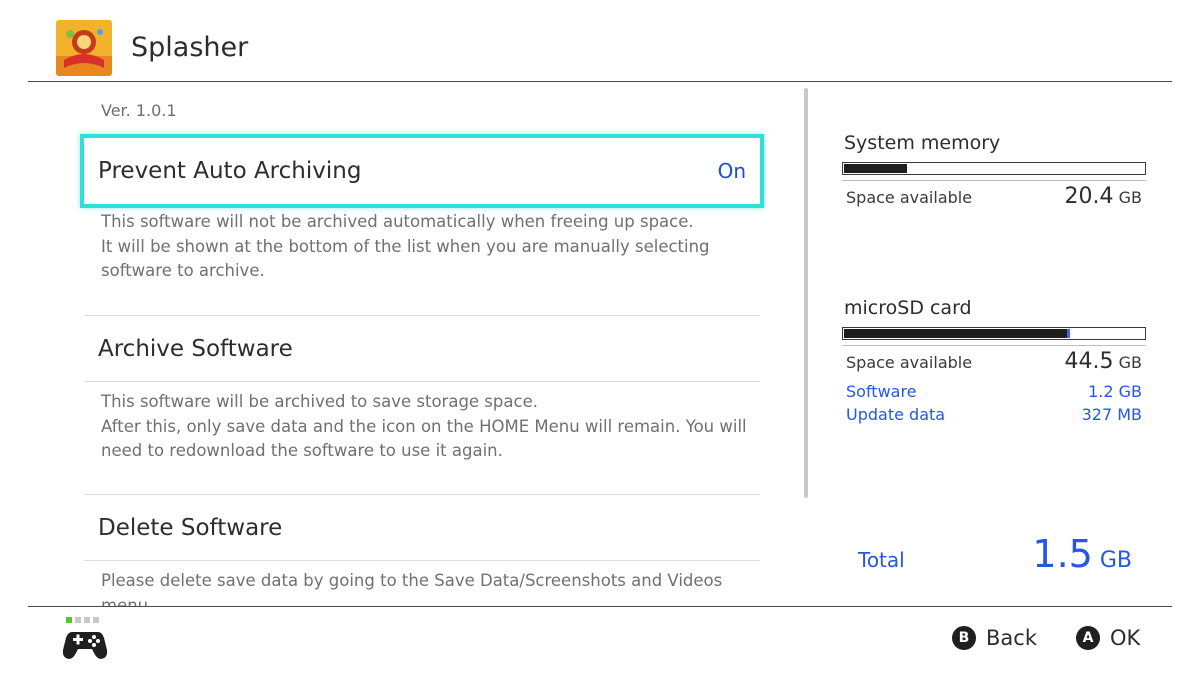  I want to click on archive-software-option: Archive Software, so click(422, 349).